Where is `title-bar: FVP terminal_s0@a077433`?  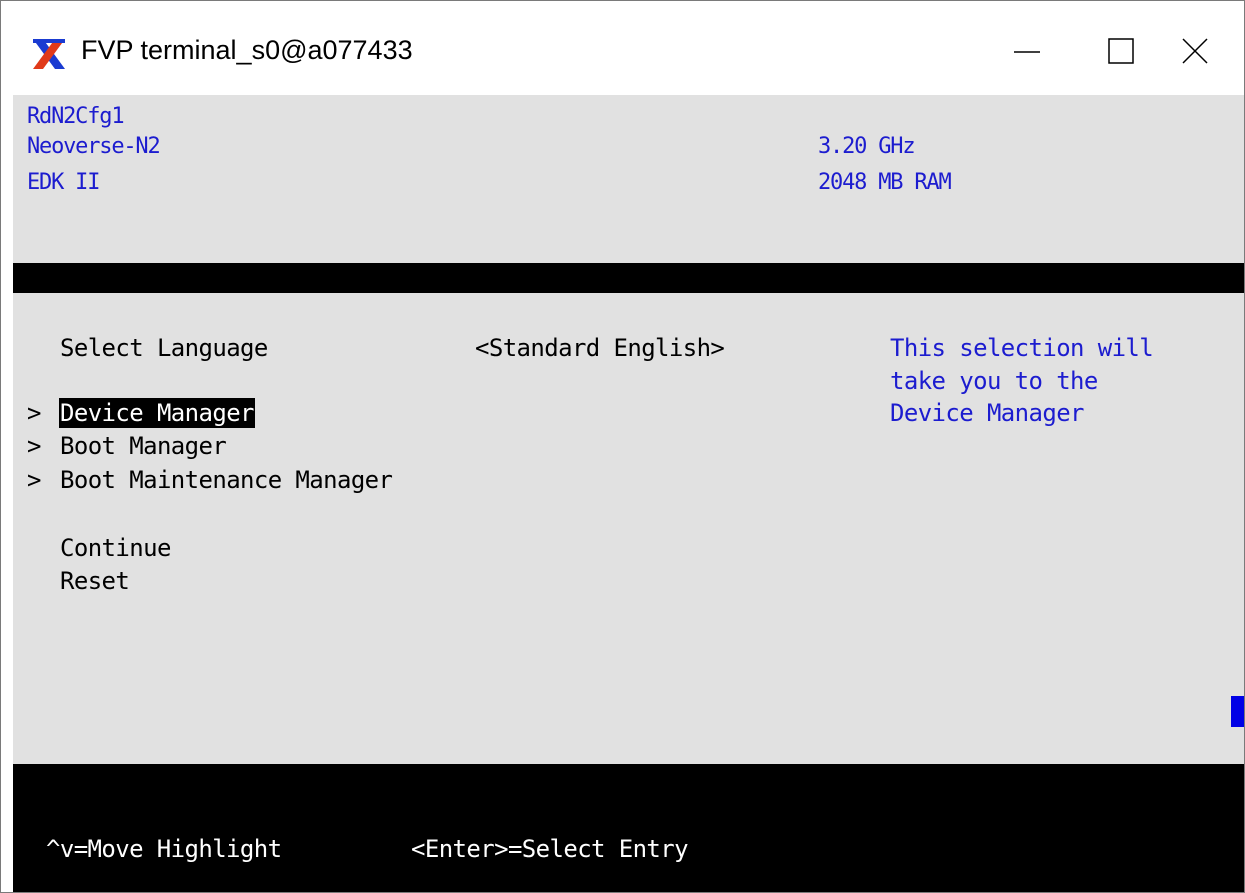 title-bar: FVP terminal_s0@a077433 is located at coordinates (622, 48).